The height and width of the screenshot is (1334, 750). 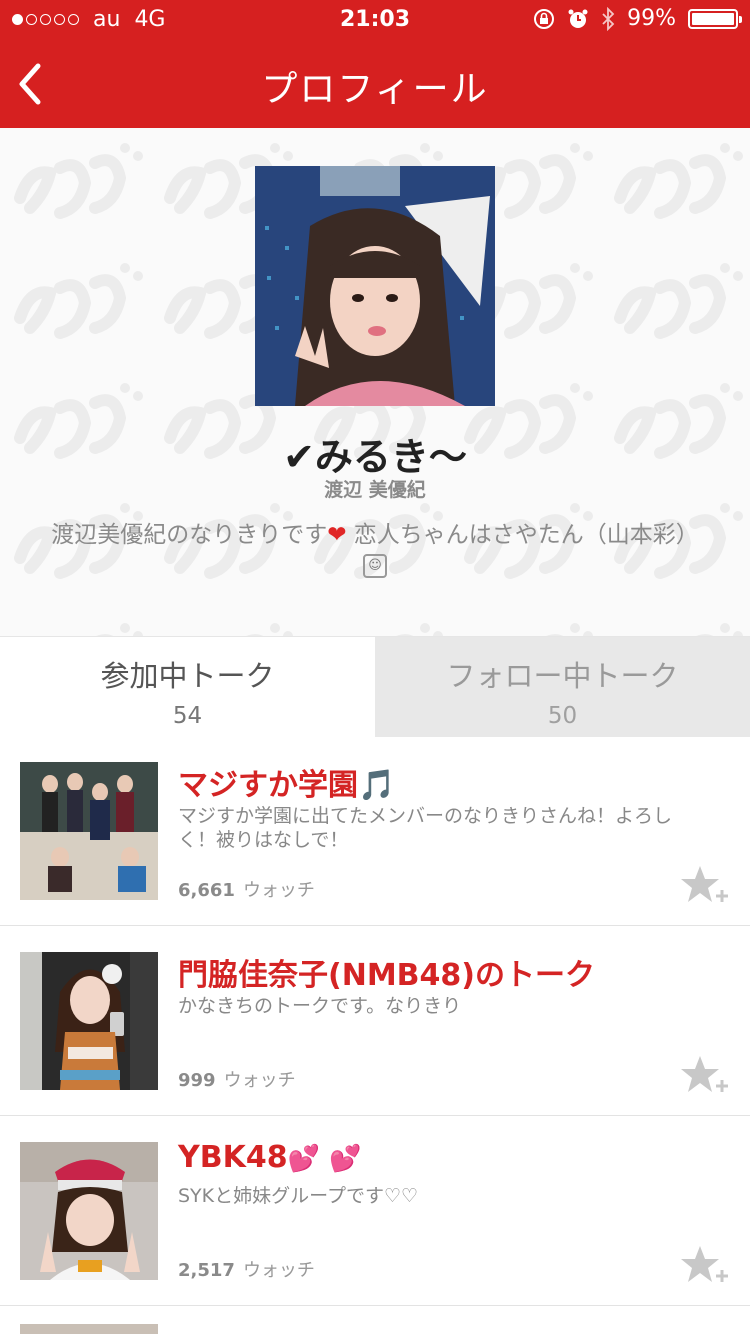 I want to click on watch-count: 6,661, so click(x=206, y=890).